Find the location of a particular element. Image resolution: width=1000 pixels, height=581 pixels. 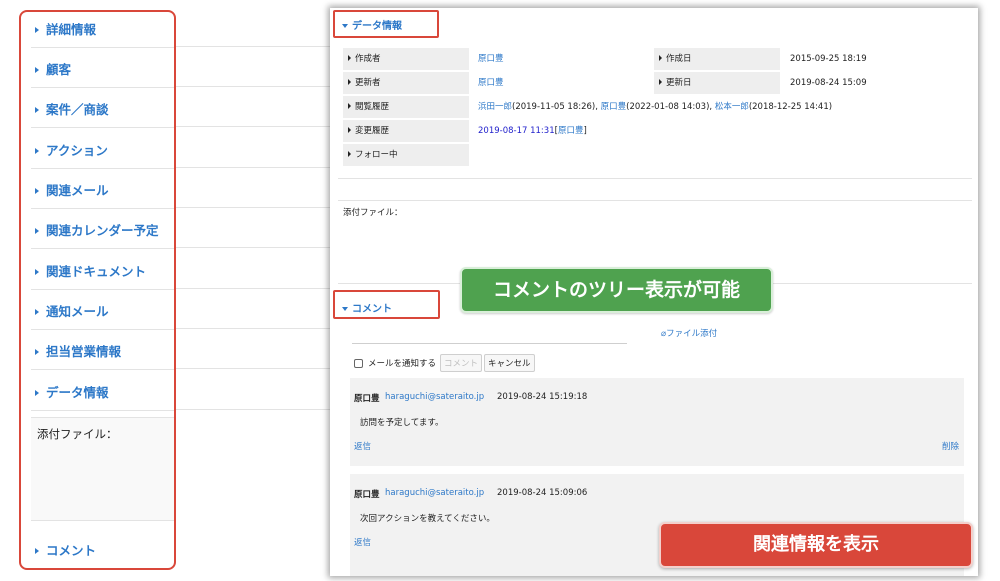

following-label: フォロー中 is located at coordinates (406, 155).